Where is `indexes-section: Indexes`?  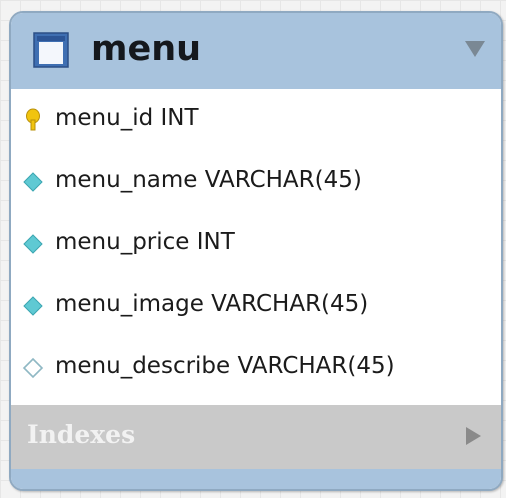 indexes-section: Indexes is located at coordinates (256, 437).